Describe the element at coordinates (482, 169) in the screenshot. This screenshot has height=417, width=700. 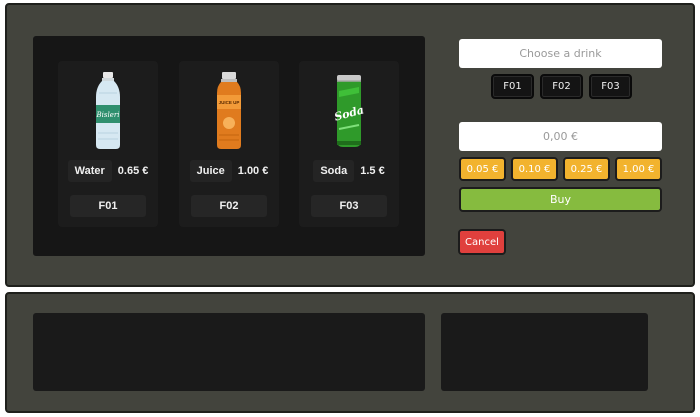
I see `coin-005-button: 0.05 €` at that location.